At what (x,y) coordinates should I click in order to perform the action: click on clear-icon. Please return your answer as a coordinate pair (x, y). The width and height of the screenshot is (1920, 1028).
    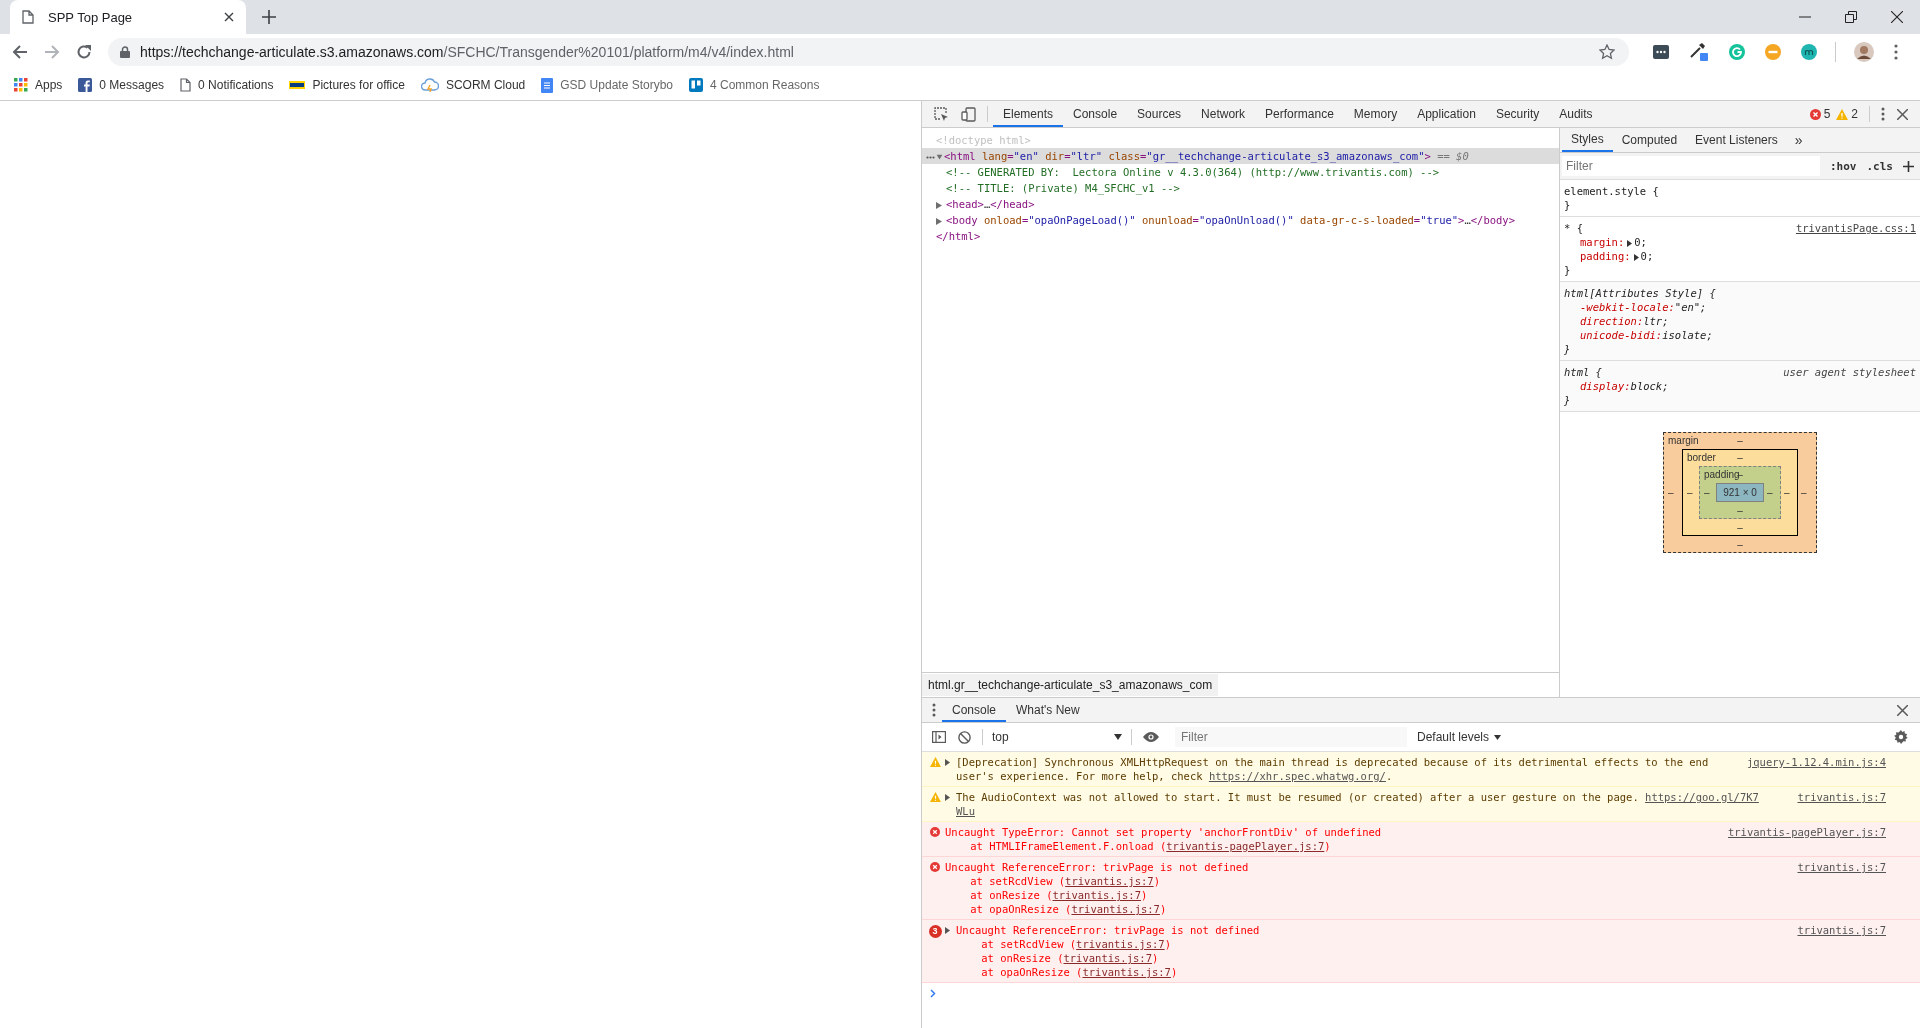
    Looking at the image, I should click on (964, 737).